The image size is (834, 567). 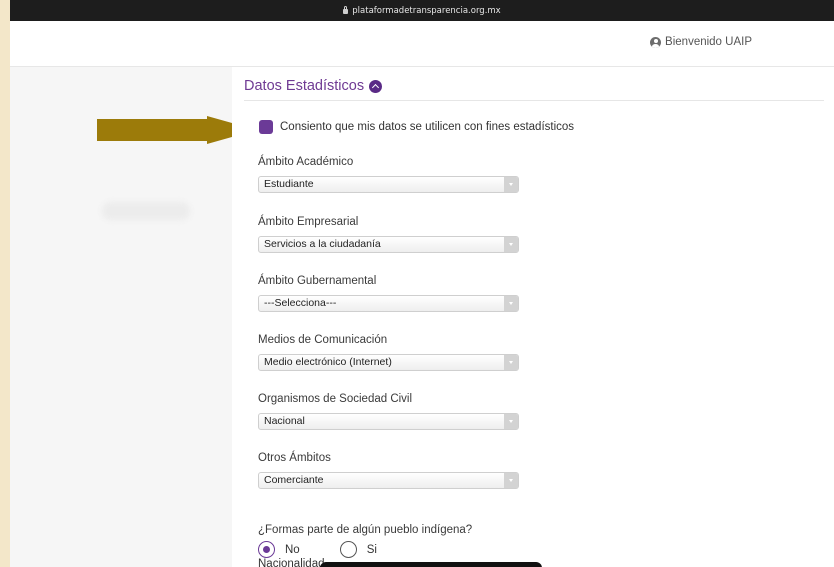 What do you see at coordinates (317, 549) in the screenshot?
I see `indigenous-options: No Si` at bounding box center [317, 549].